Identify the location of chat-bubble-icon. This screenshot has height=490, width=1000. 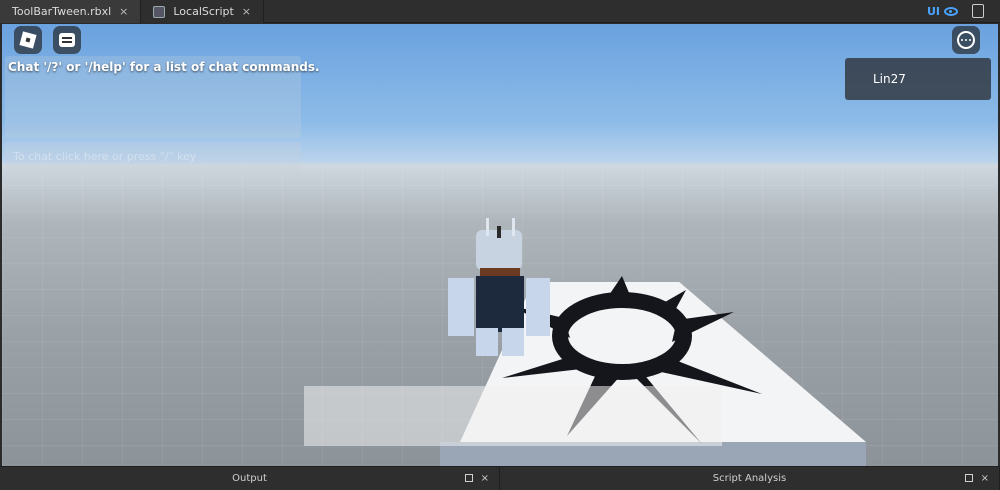
(67, 40).